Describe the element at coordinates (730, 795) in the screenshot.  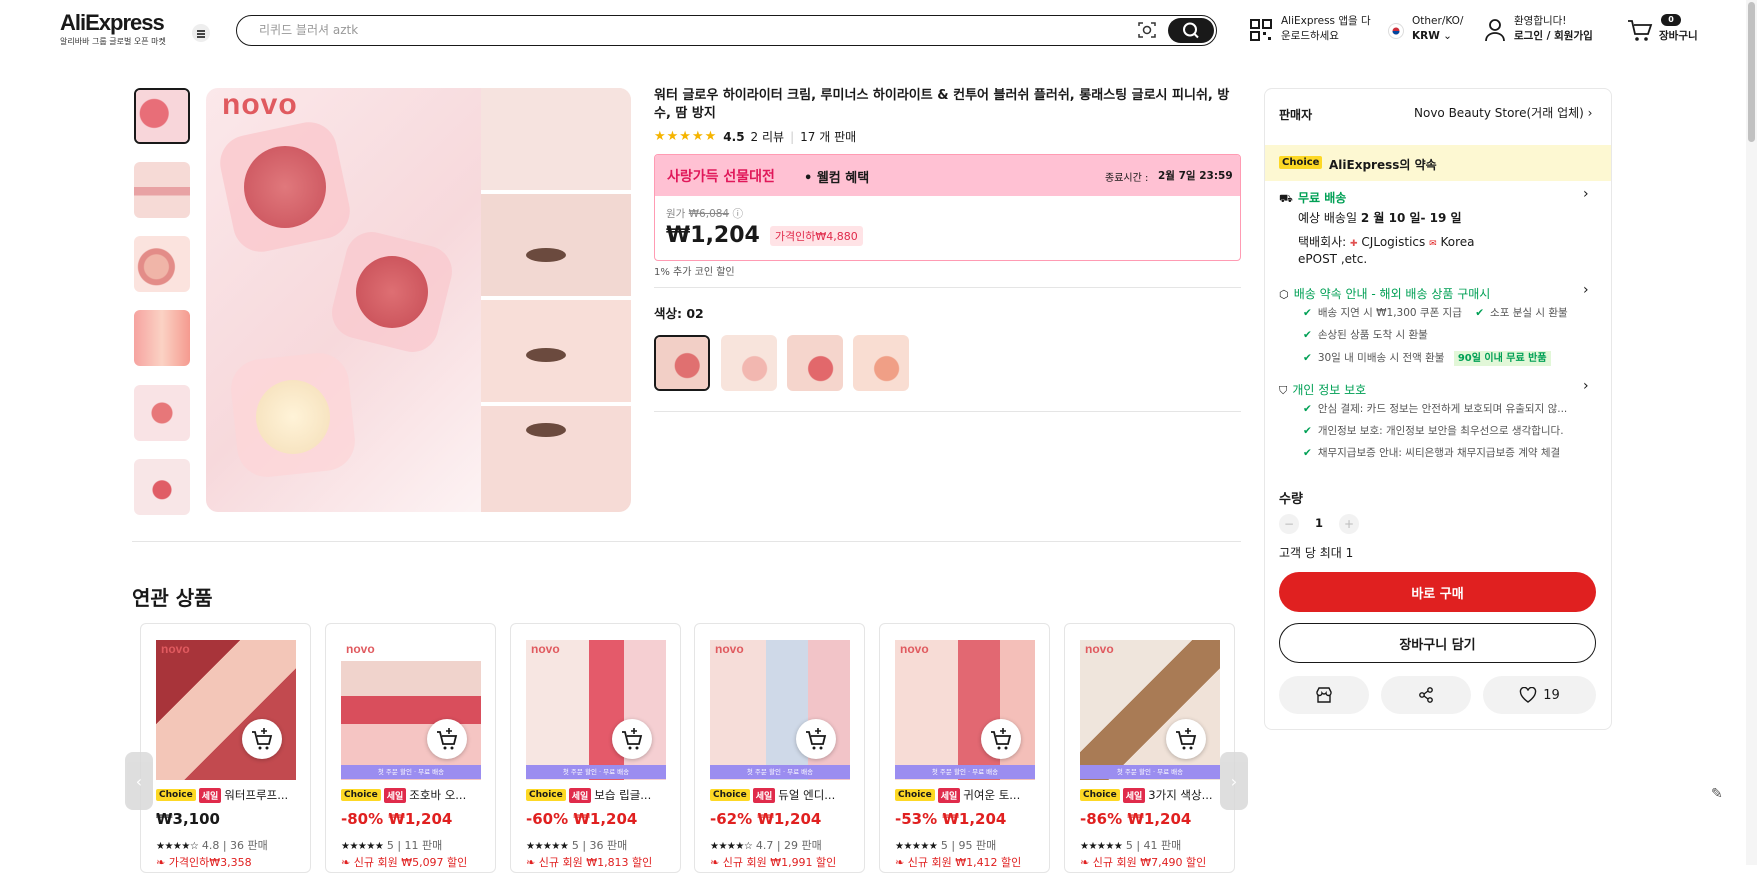
I see `choice-tag: Choice` at that location.